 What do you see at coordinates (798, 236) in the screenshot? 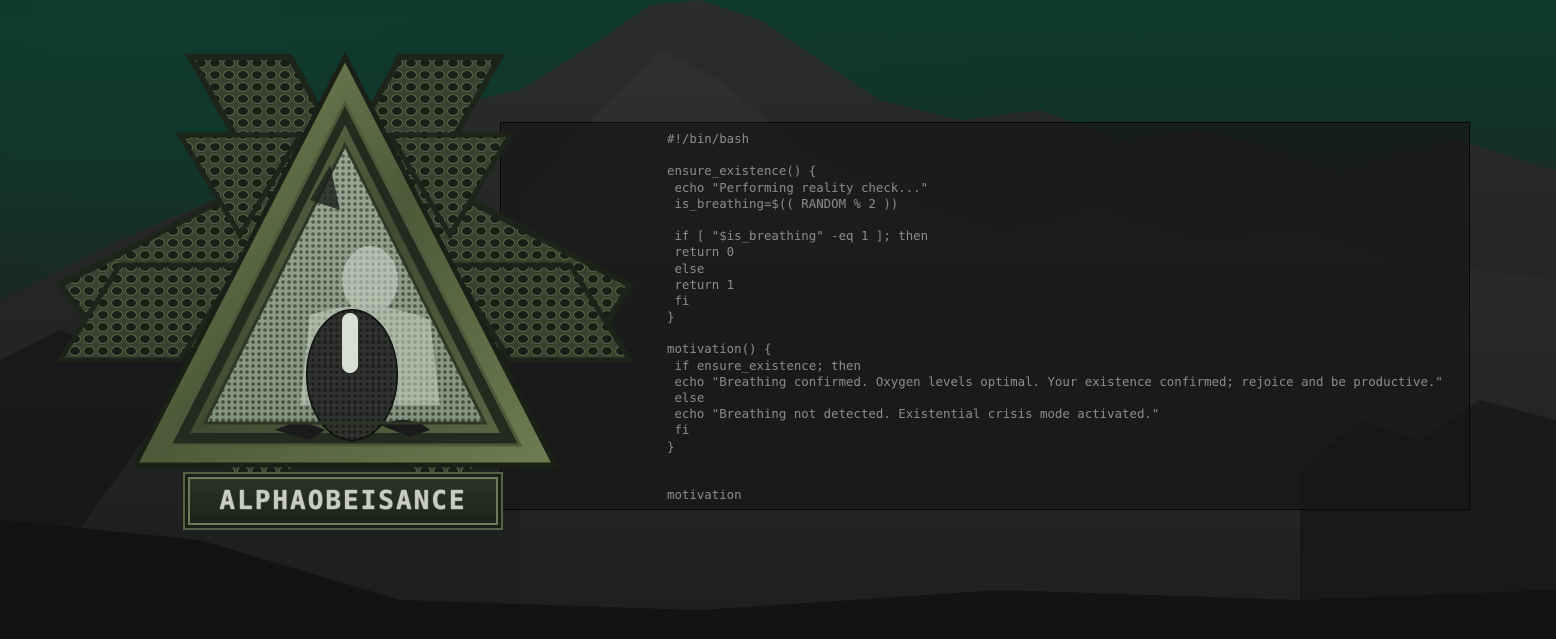
I see `code-line: if [ "$is_breathing" -eq 1 ]; then` at bounding box center [798, 236].